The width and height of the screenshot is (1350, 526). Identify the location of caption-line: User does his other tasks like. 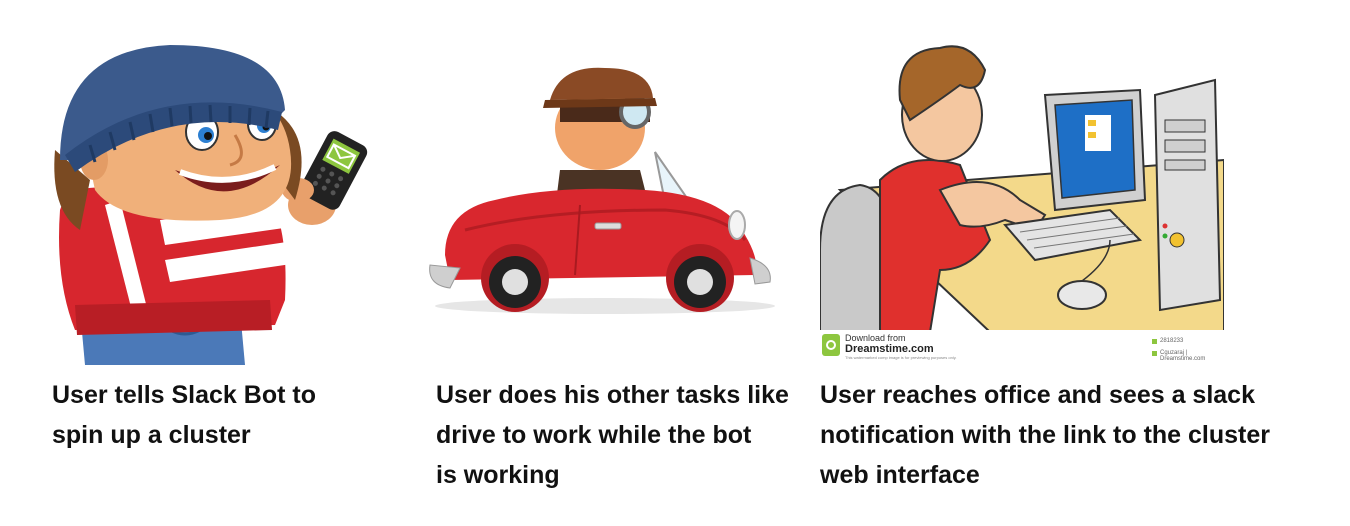
(612, 395).